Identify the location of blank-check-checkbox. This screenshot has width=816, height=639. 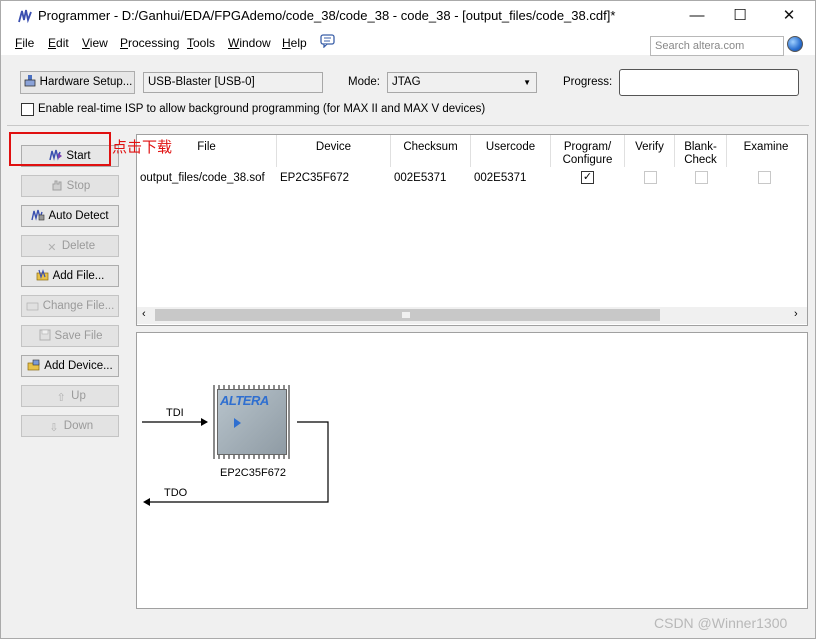
(701, 177).